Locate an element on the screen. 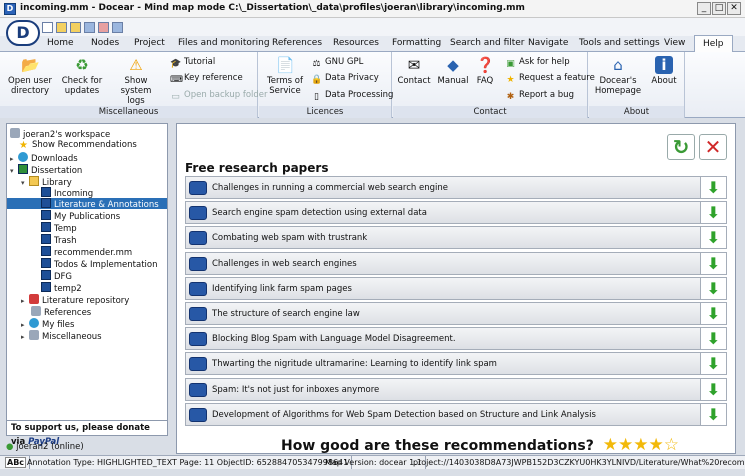  paper-row: Challenges in web search engines ⬇ is located at coordinates (456, 263).